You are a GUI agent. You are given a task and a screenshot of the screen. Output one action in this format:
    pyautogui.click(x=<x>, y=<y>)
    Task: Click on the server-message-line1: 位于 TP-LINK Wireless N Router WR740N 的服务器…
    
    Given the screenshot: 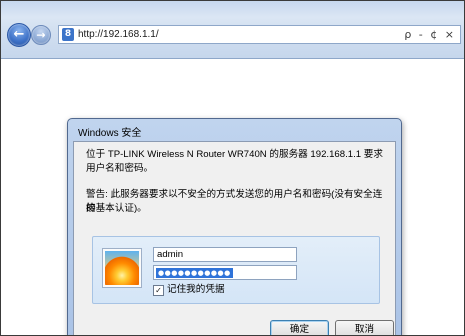 What is the action you would take?
    pyautogui.click(x=234, y=154)
    